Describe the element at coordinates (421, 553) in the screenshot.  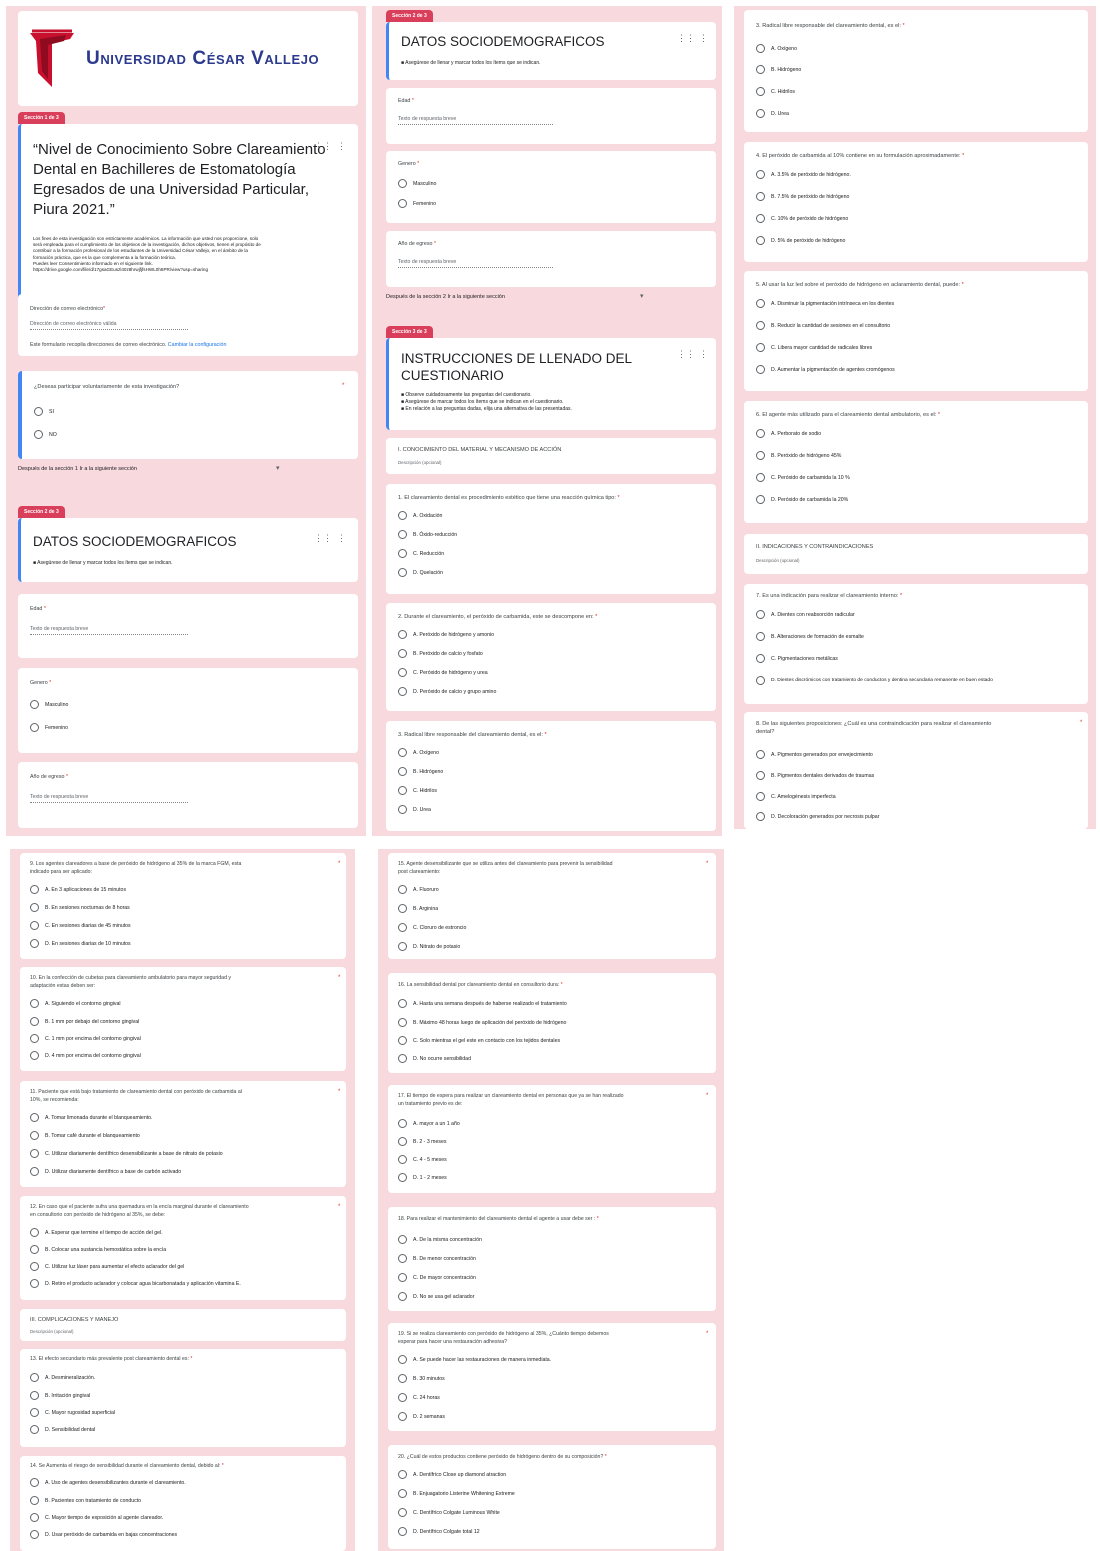
I see `q1-option-c: C. Reducción` at that location.